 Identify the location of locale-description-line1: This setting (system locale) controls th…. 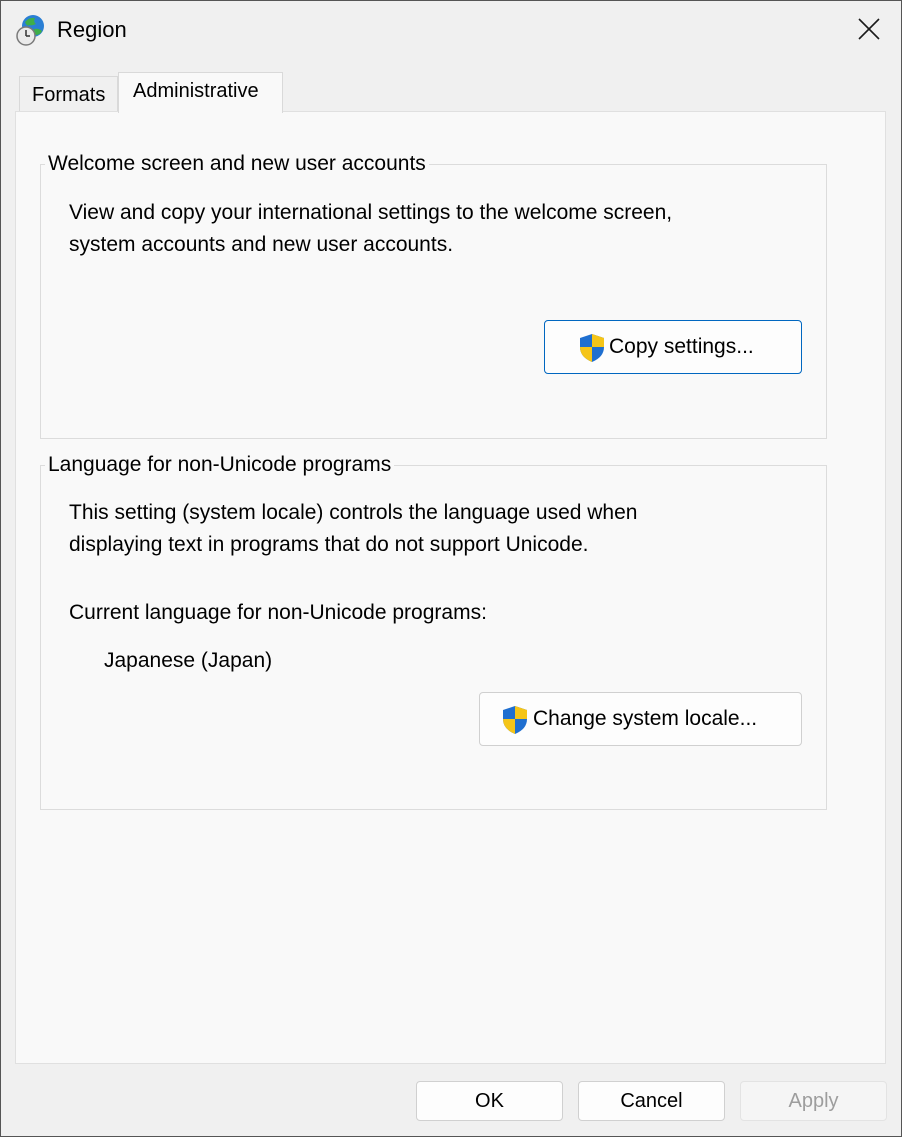
(353, 512).